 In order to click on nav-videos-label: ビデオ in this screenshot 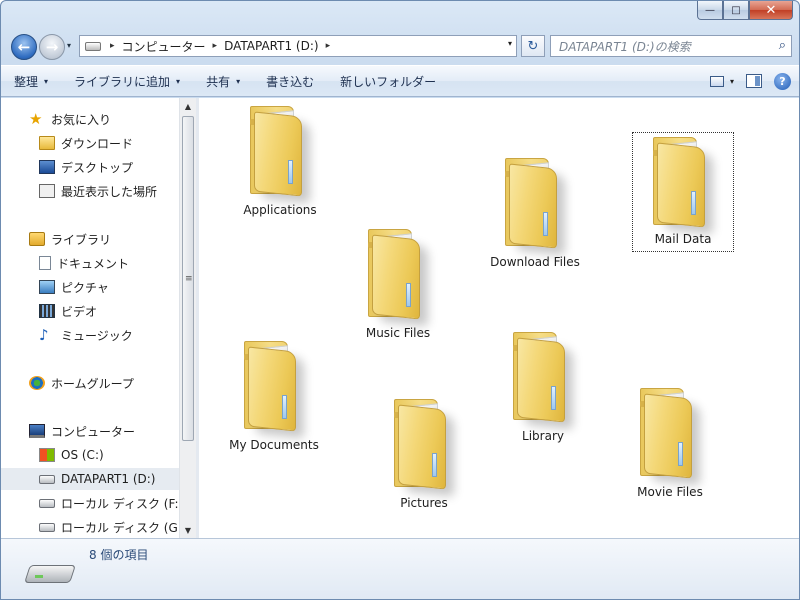, I will do `click(79, 311)`.